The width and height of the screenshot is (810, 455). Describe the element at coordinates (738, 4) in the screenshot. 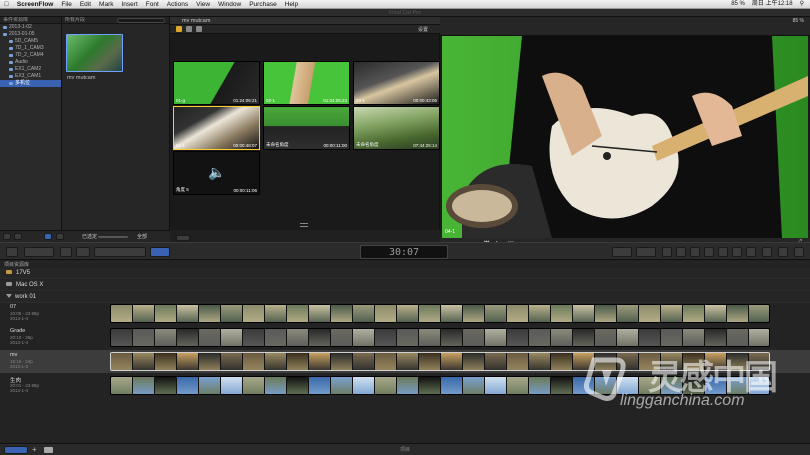

I see `battery-label: 85 %` at that location.